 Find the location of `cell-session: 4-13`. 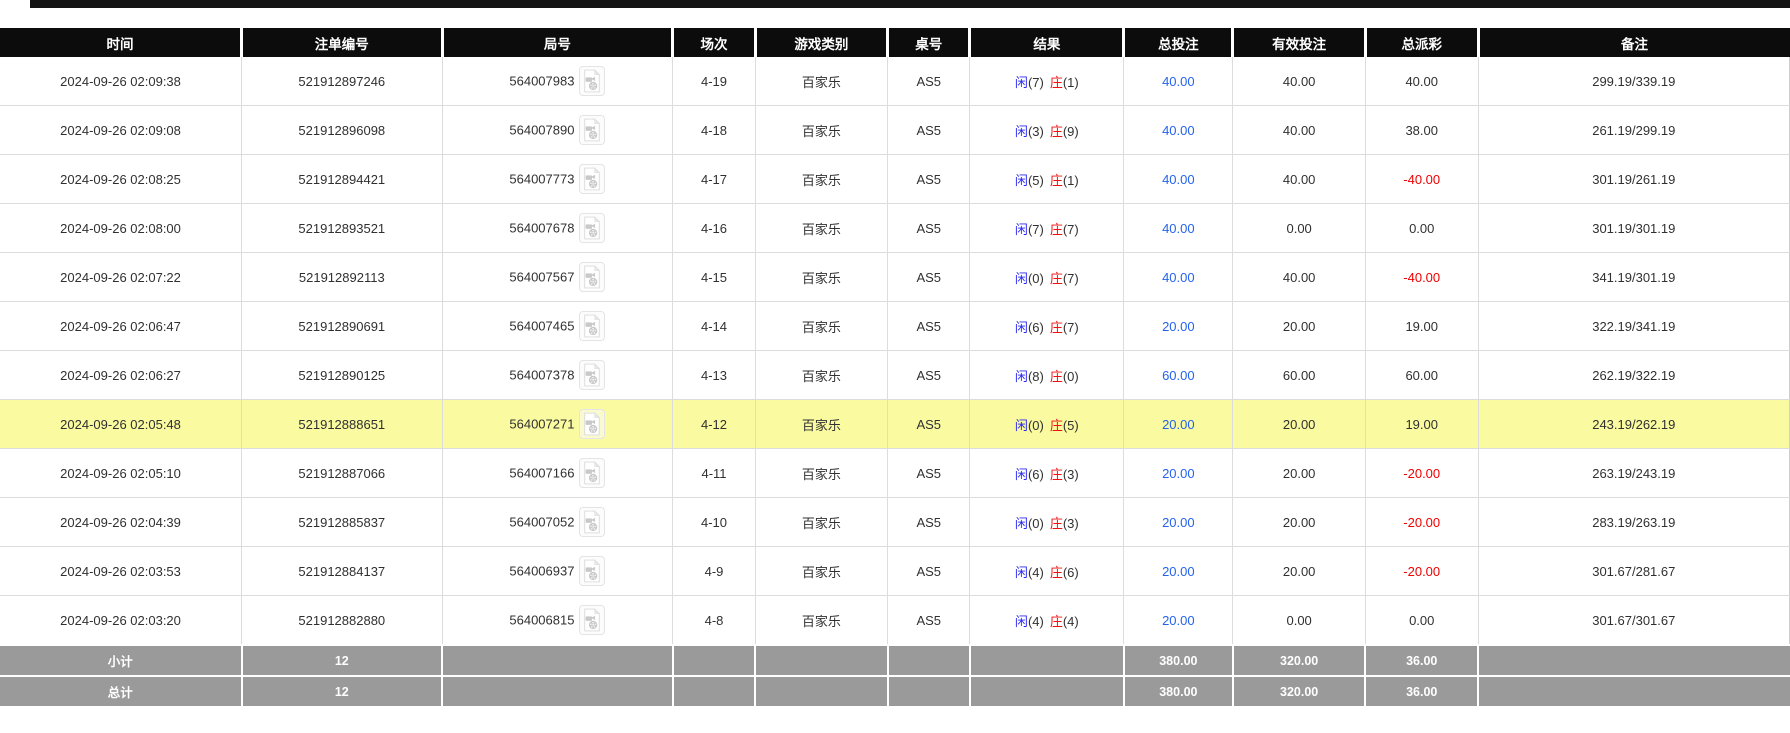

cell-session: 4-13 is located at coordinates (714, 375).